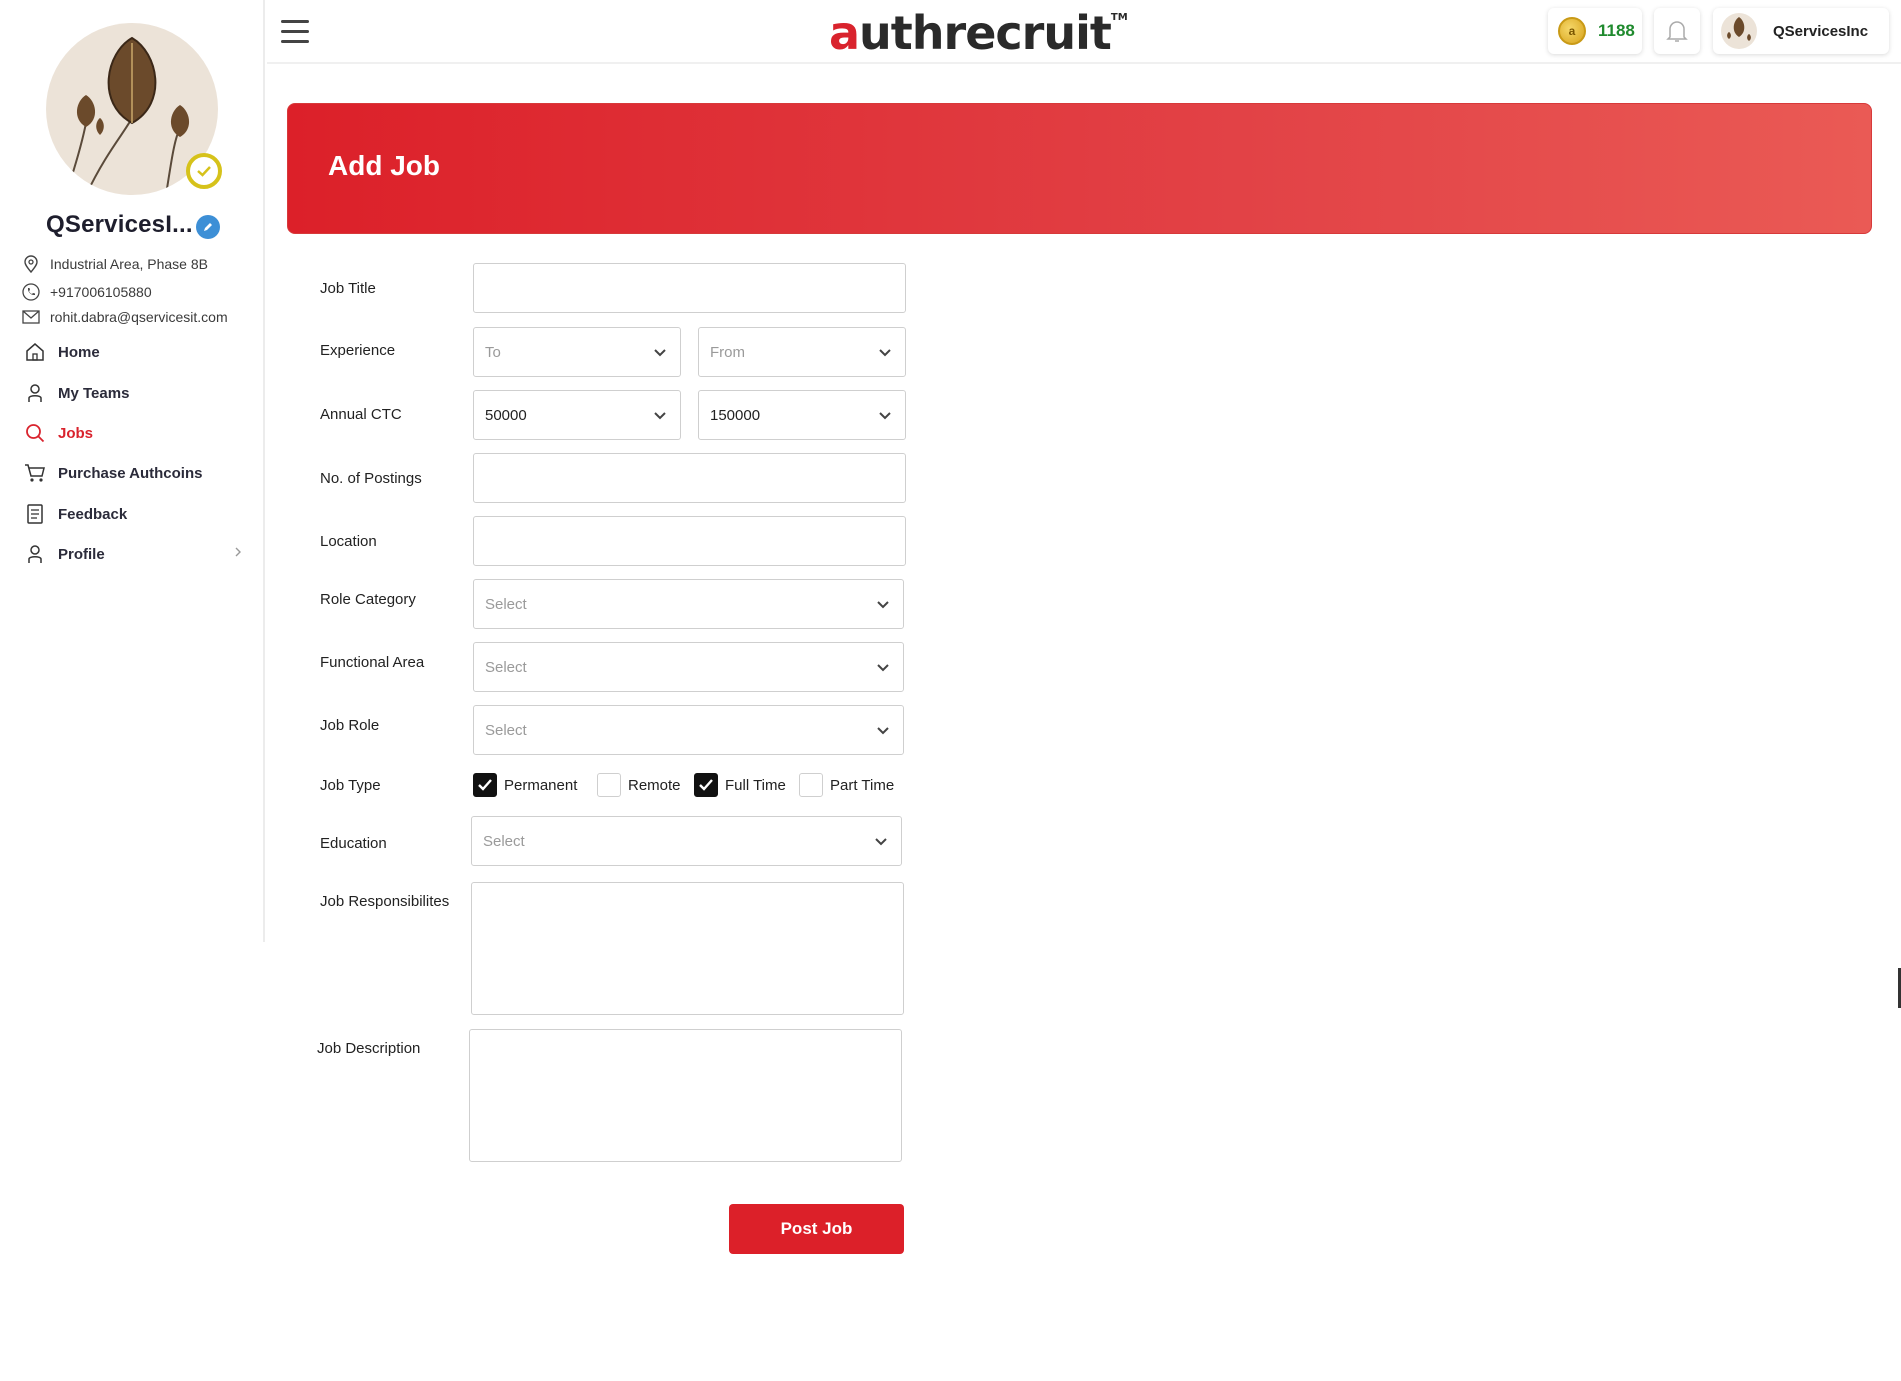 The image size is (1901, 1381). I want to click on location-label: Location, so click(348, 541).